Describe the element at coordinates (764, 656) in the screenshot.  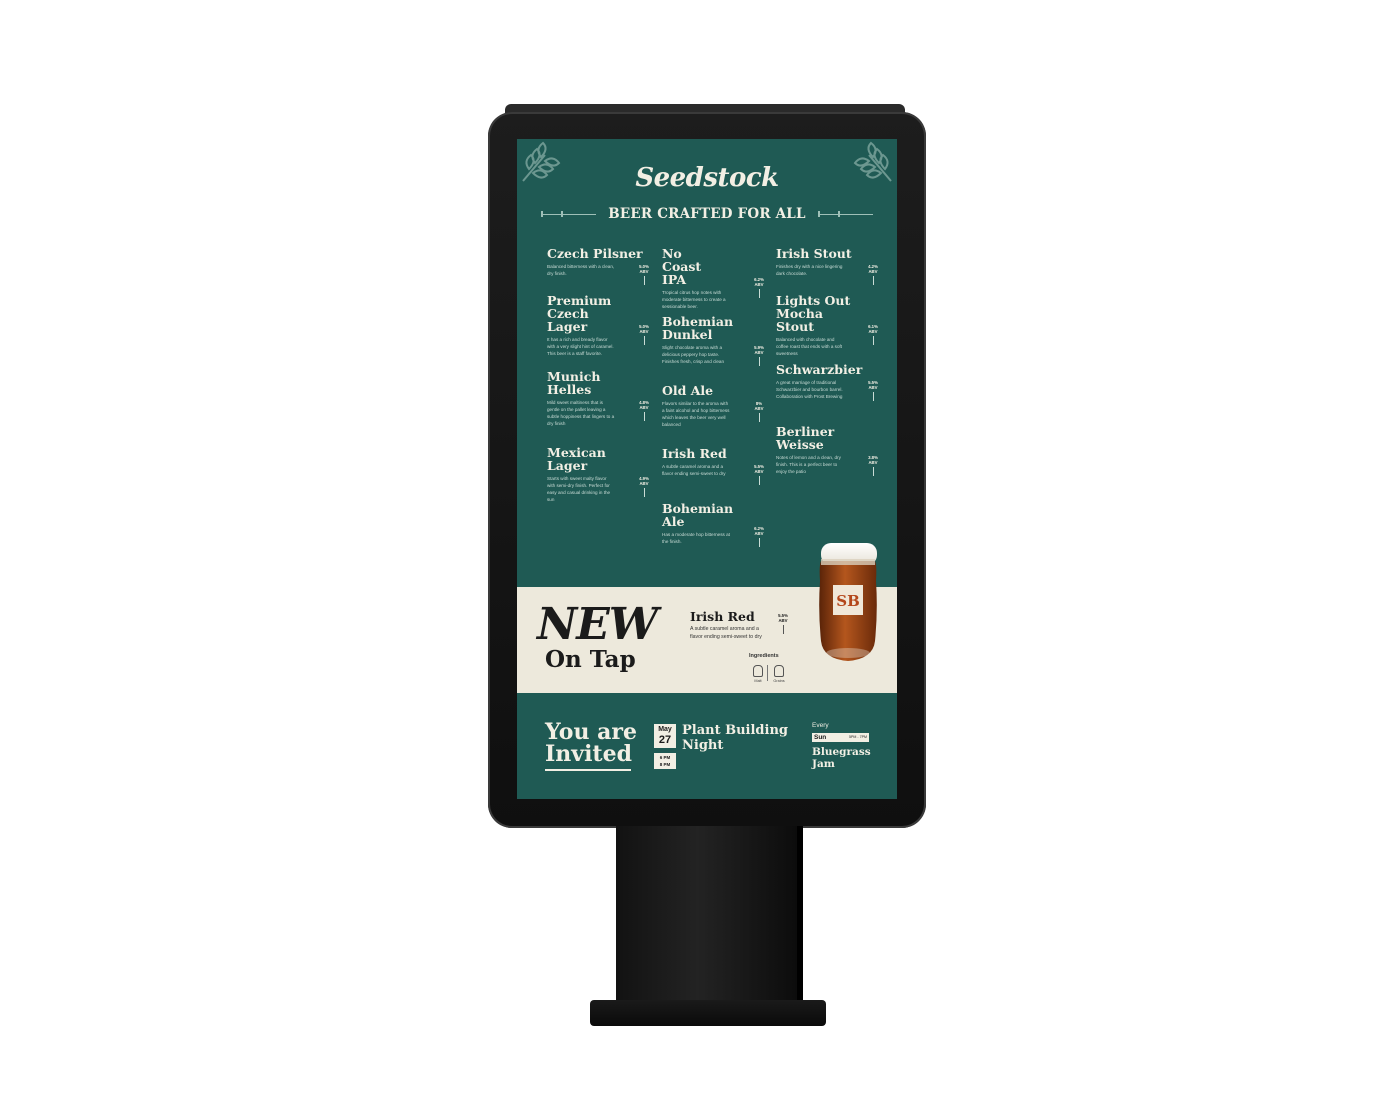
I see `ingredients-title: Ingredients` at that location.